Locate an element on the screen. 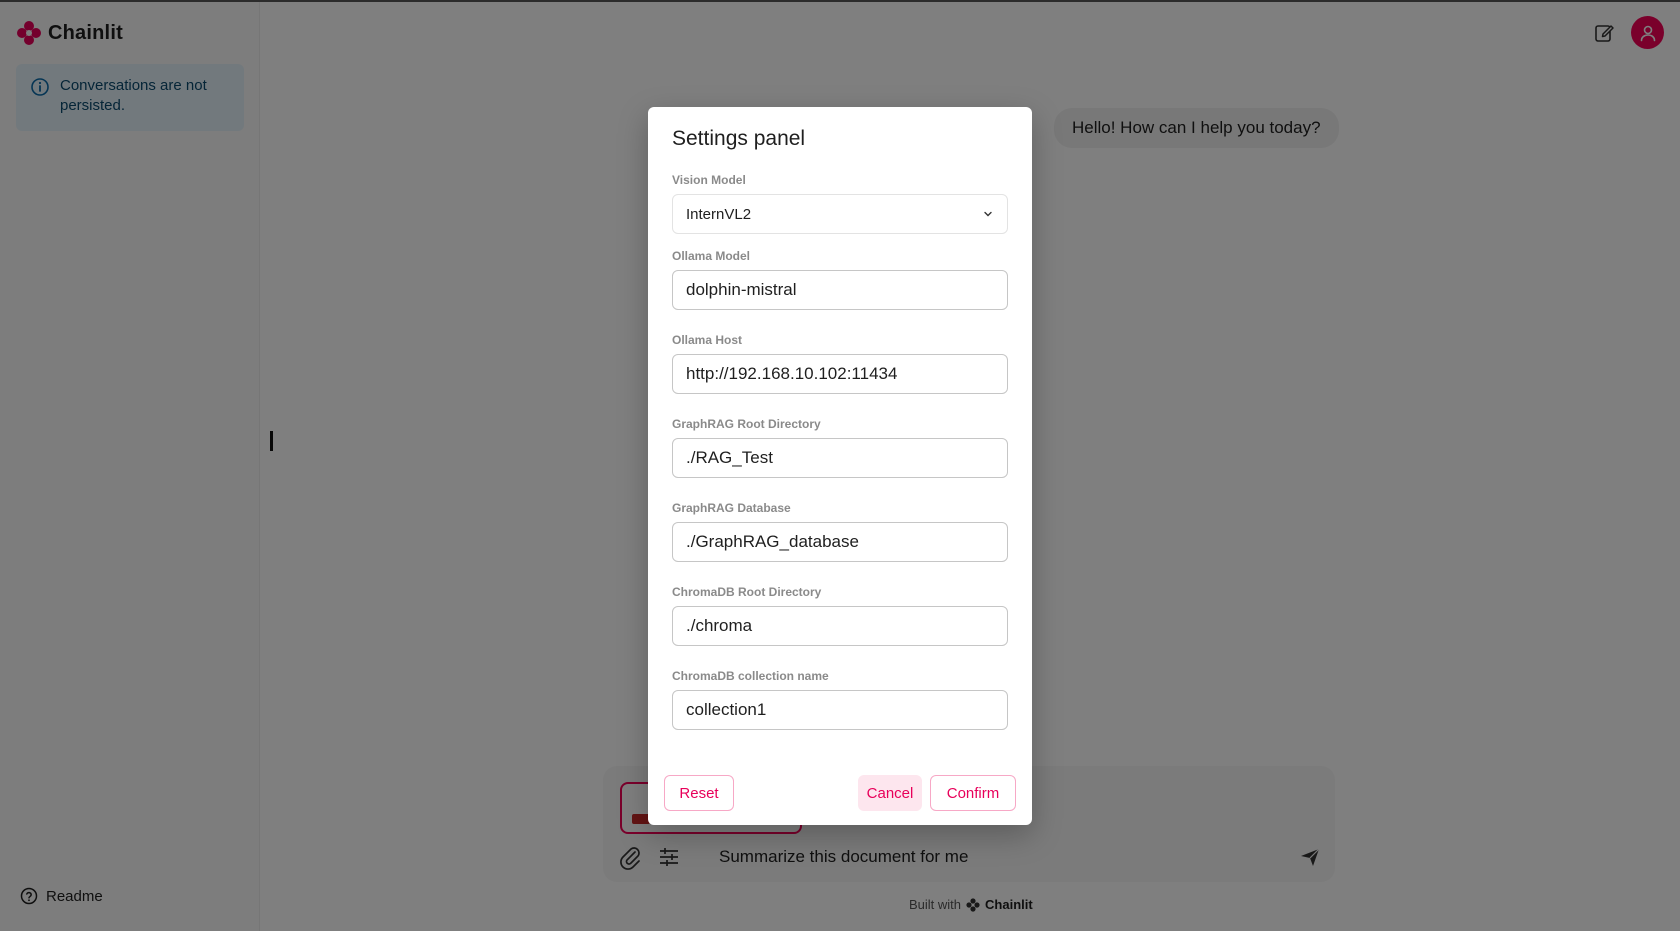 The height and width of the screenshot is (931, 1680). field-label: GraphRAG Root Directory is located at coordinates (746, 424).